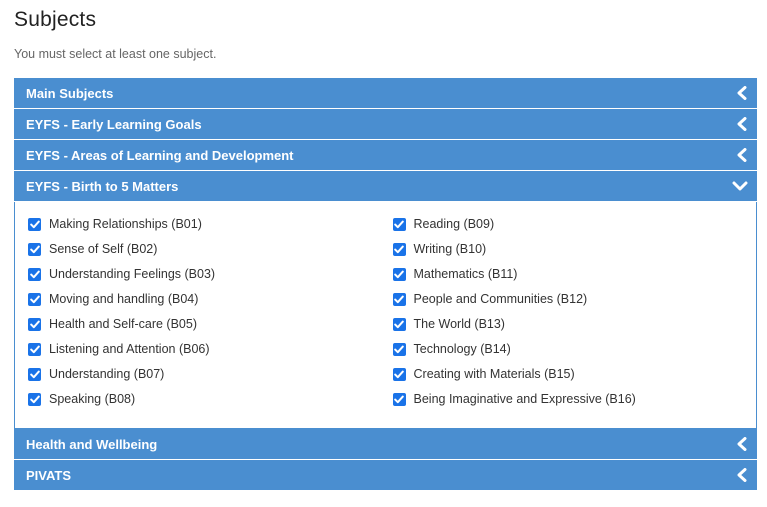 This screenshot has height=507, width=767. Describe the element at coordinates (574, 255) in the screenshot. I see `subject-checkbox-item: Writing (B10)` at that location.